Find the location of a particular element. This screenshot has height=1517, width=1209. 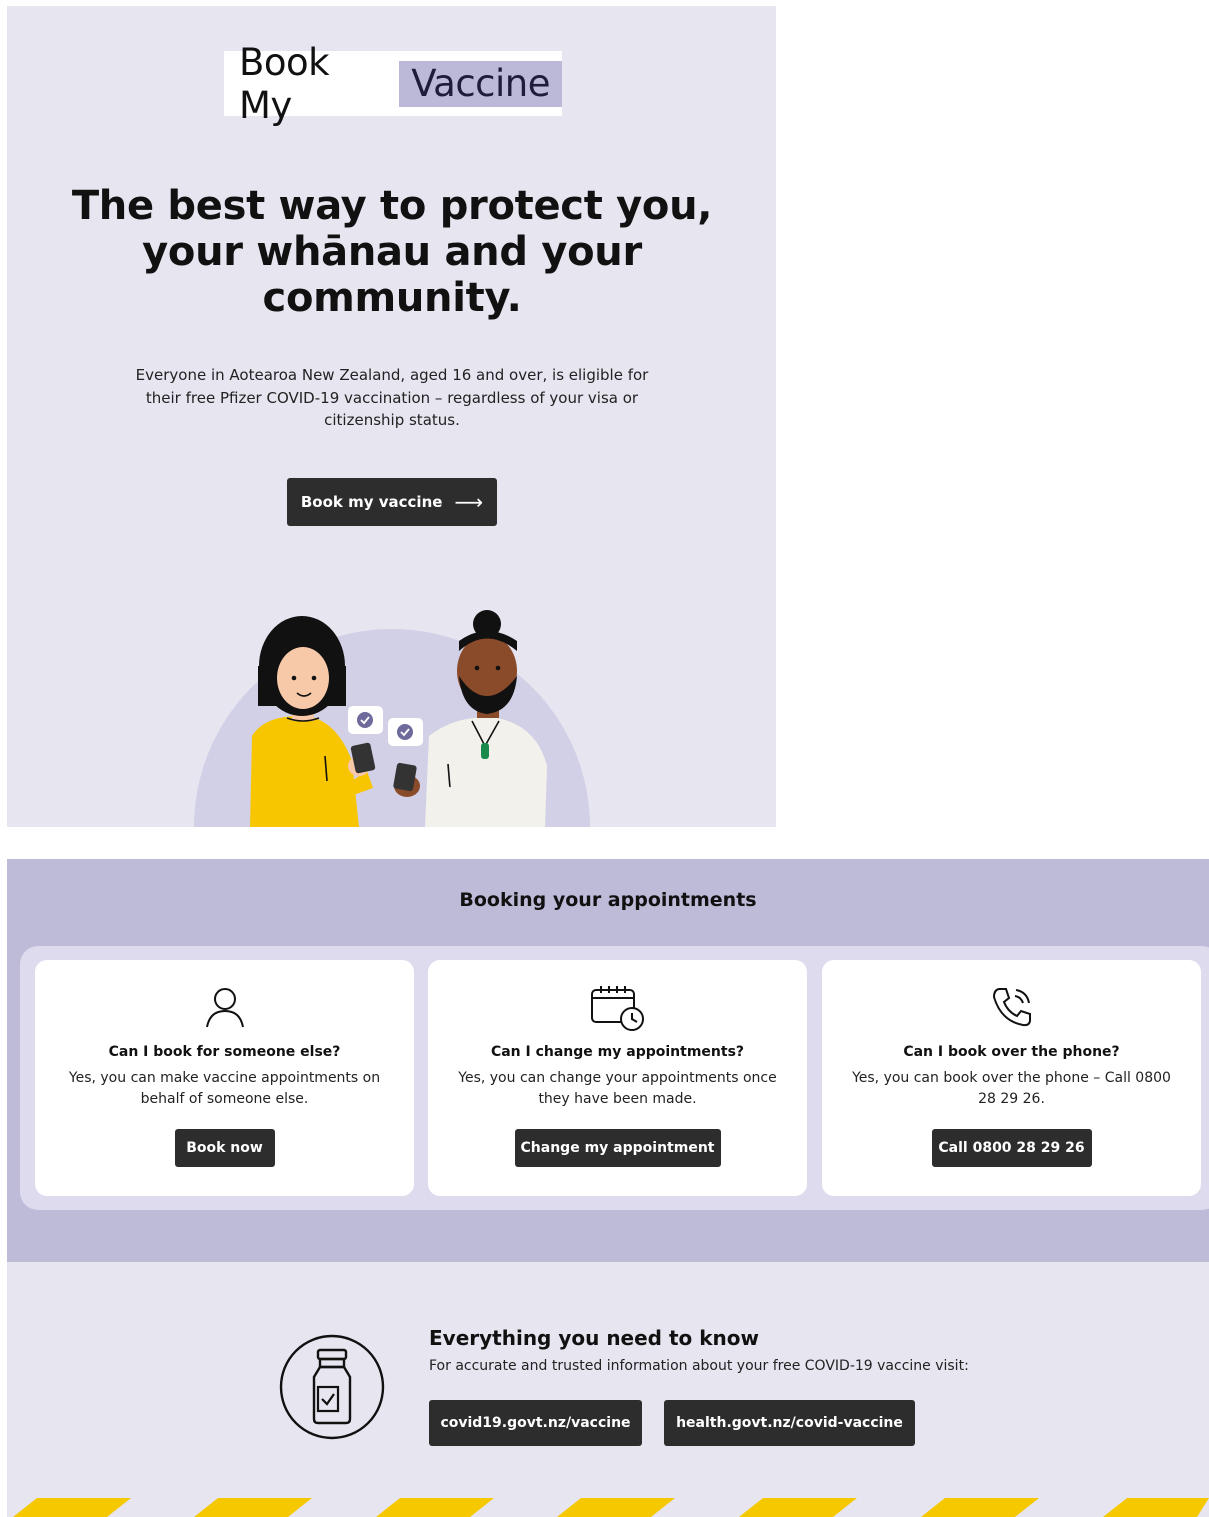

person-icon is located at coordinates (224, 1008).